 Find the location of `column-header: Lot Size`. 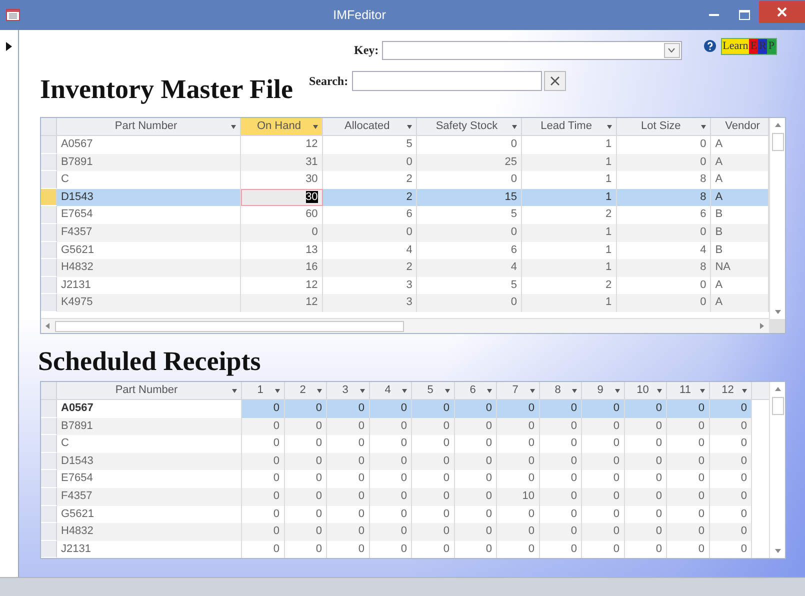

column-header: Lot Size is located at coordinates (664, 126).